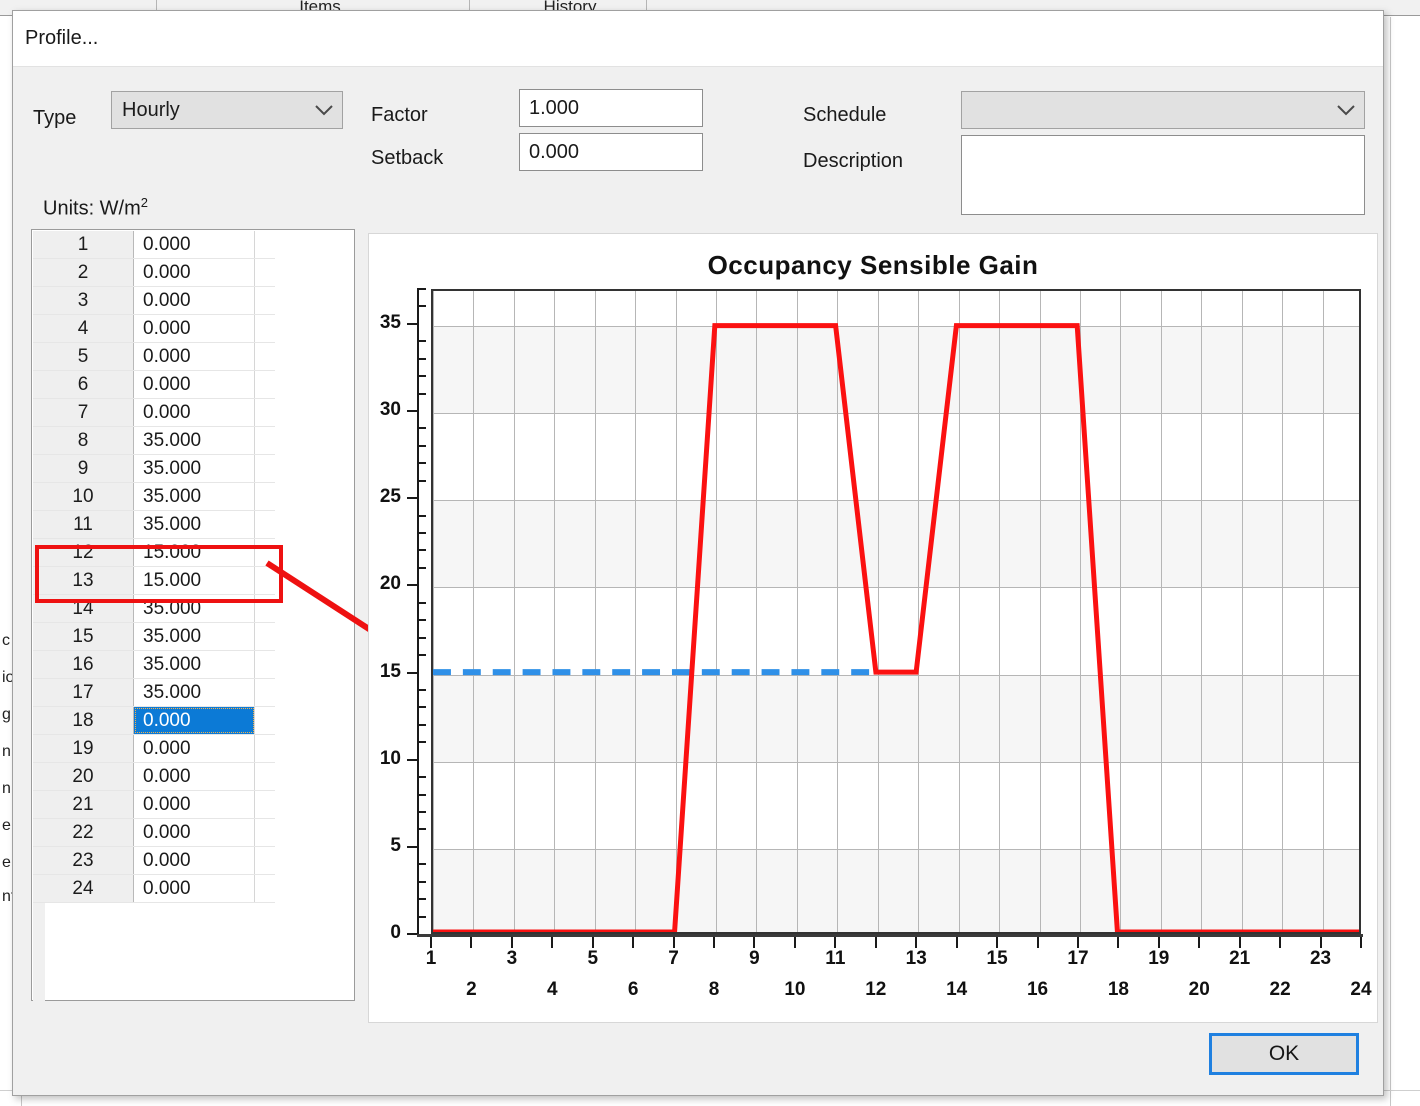 The width and height of the screenshot is (1420, 1106). Describe the element at coordinates (1320, 958) in the screenshot. I see `x-axis-tick-label: 23` at that location.